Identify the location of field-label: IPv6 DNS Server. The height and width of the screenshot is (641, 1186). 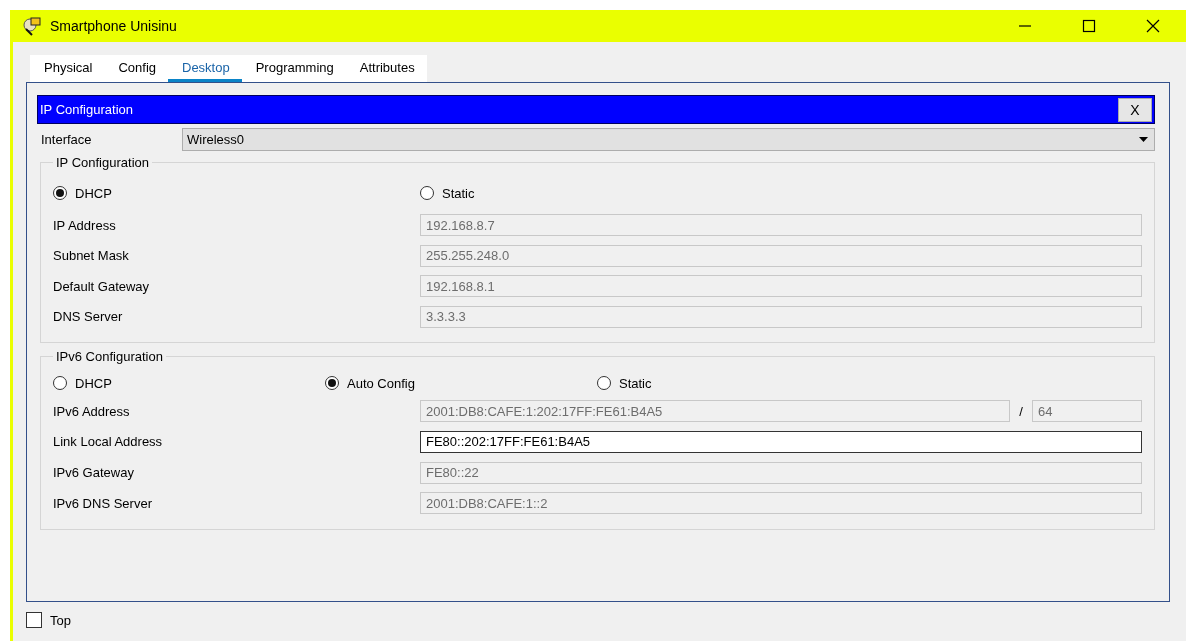
(103, 503).